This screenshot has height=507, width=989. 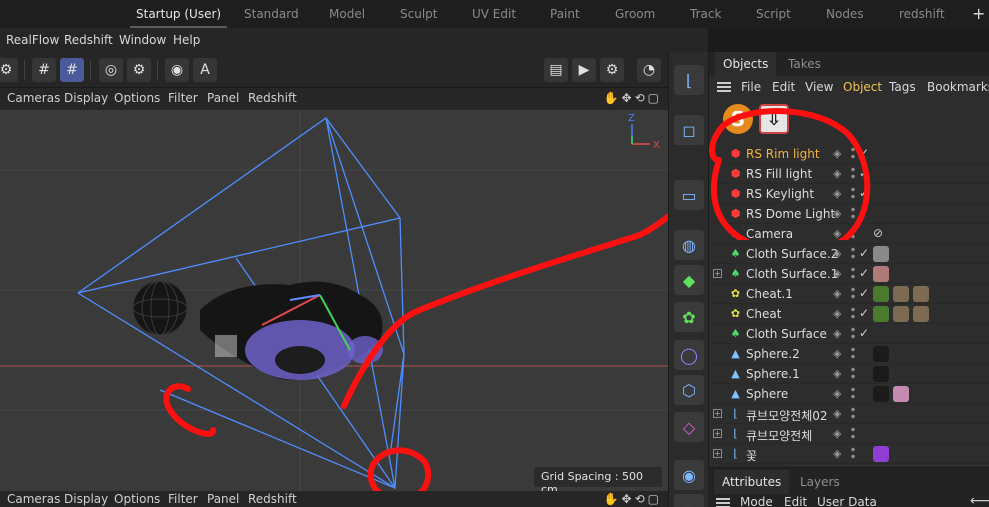 What do you see at coordinates (724, 87) in the screenshot?
I see `hamburger-menu-icon` at bounding box center [724, 87].